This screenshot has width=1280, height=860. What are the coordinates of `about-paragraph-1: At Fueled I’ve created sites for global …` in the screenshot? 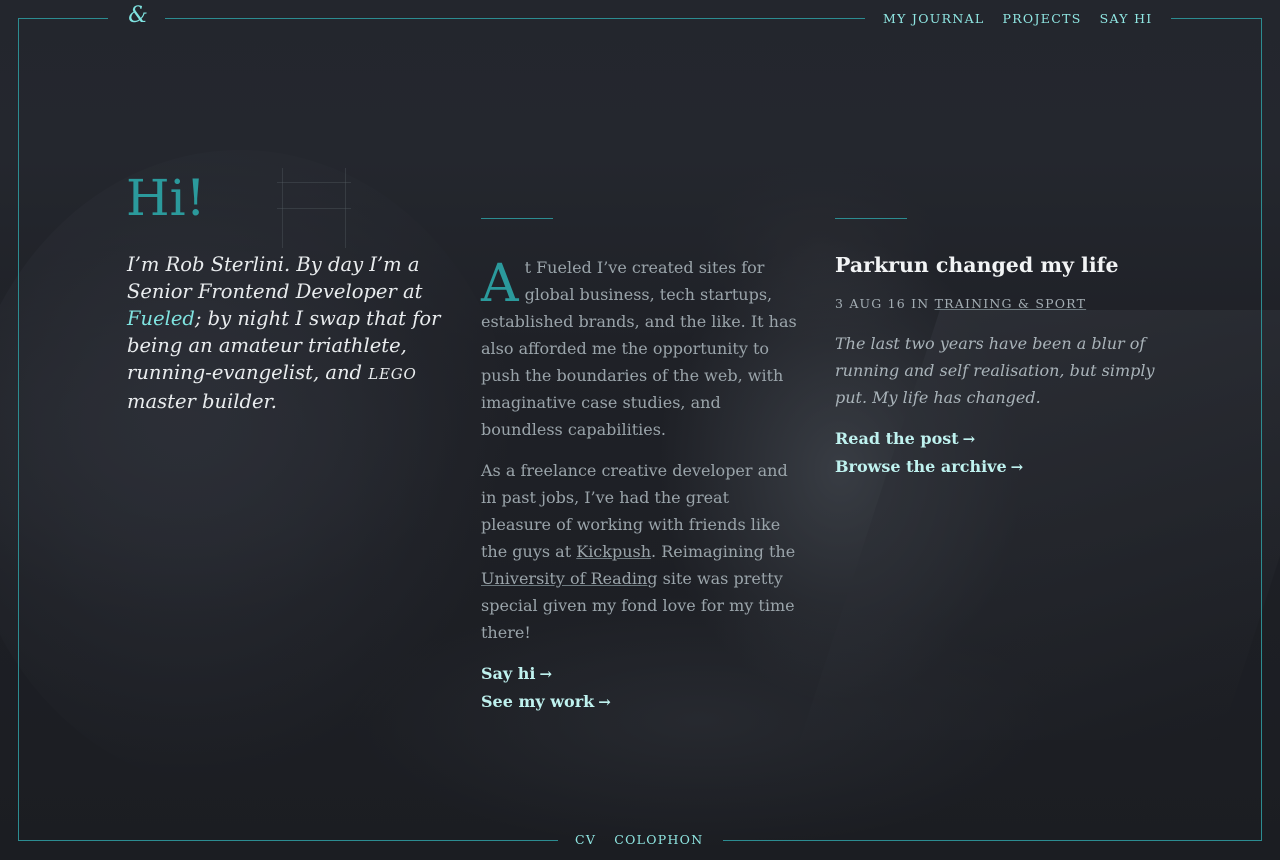 It's located at (640, 348).